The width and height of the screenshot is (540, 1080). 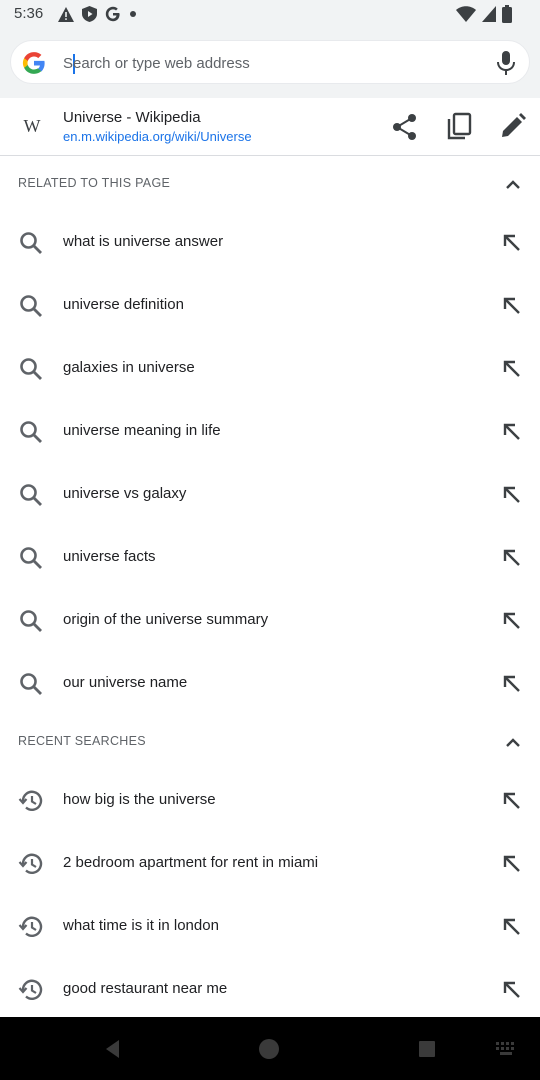 What do you see at coordinates (270, 926) in the screenshot?
I see `recent-search-item: what time is it in london` at bounding box center [270, 926].